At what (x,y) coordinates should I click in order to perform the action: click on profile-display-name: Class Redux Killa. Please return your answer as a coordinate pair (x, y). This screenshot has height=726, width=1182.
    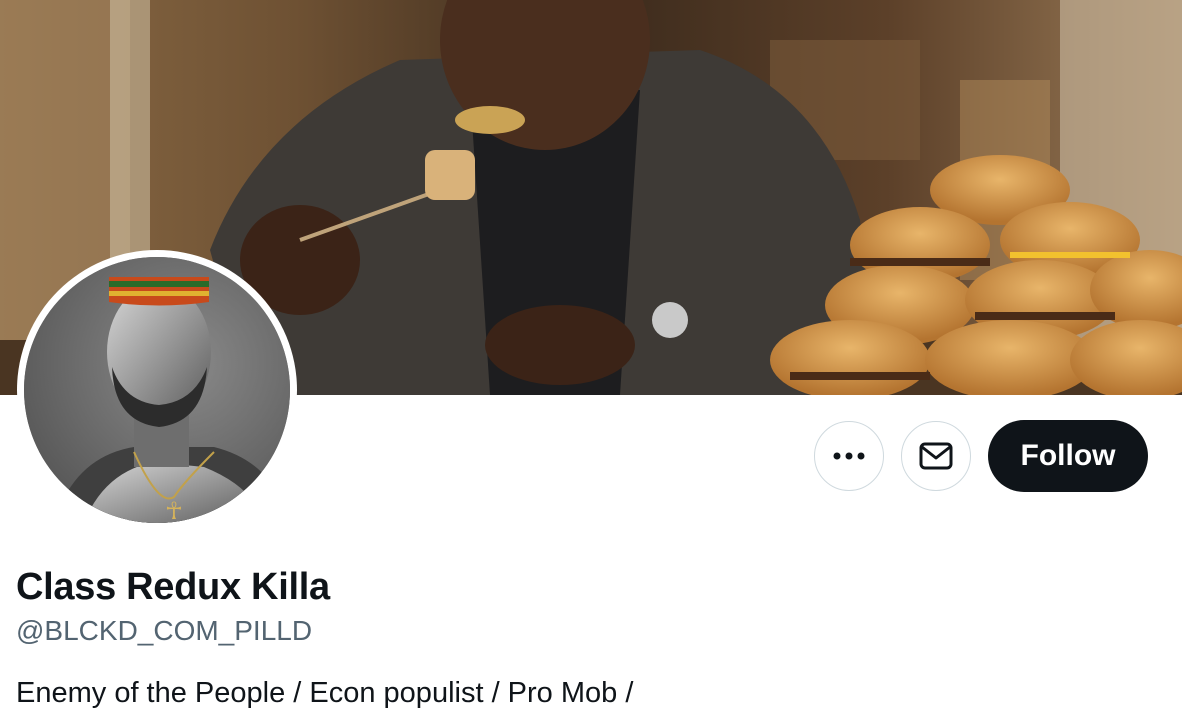
    Looking at the image, I should click on (173, 587).